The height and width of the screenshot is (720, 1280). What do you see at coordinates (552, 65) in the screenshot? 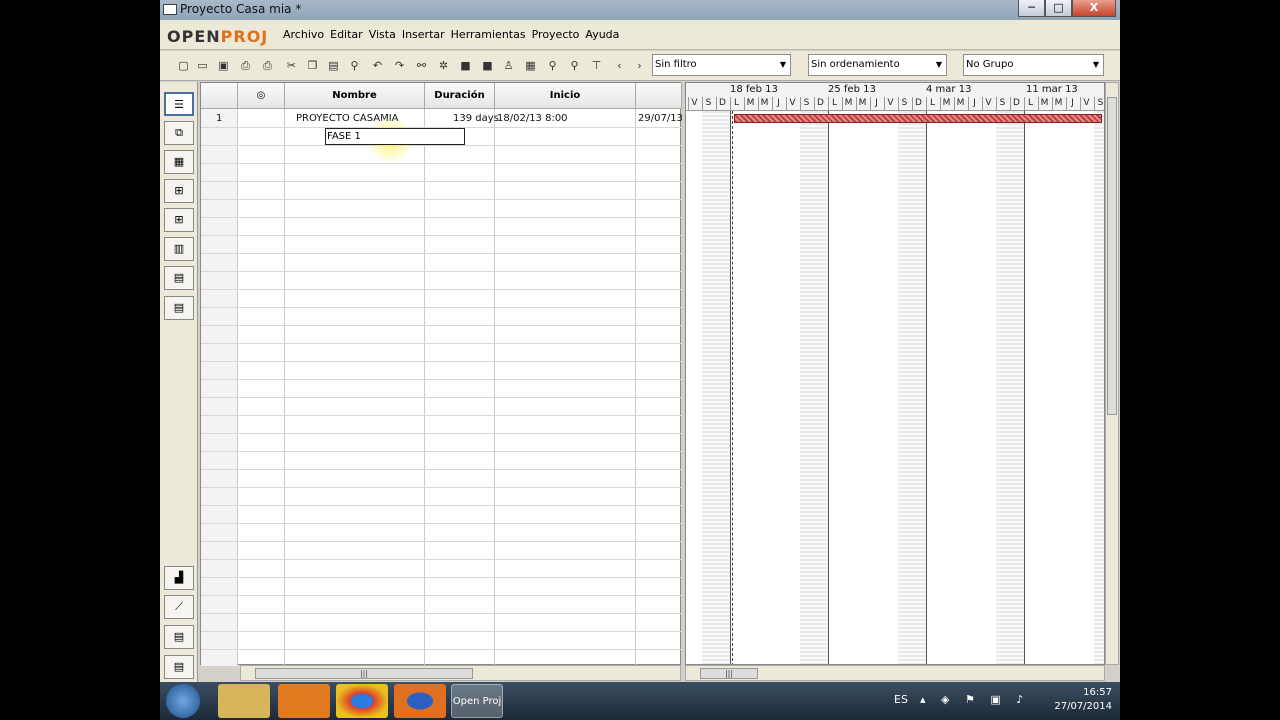
I see `zoom-in-icon: ⚲` at bounding box center [552, 65].